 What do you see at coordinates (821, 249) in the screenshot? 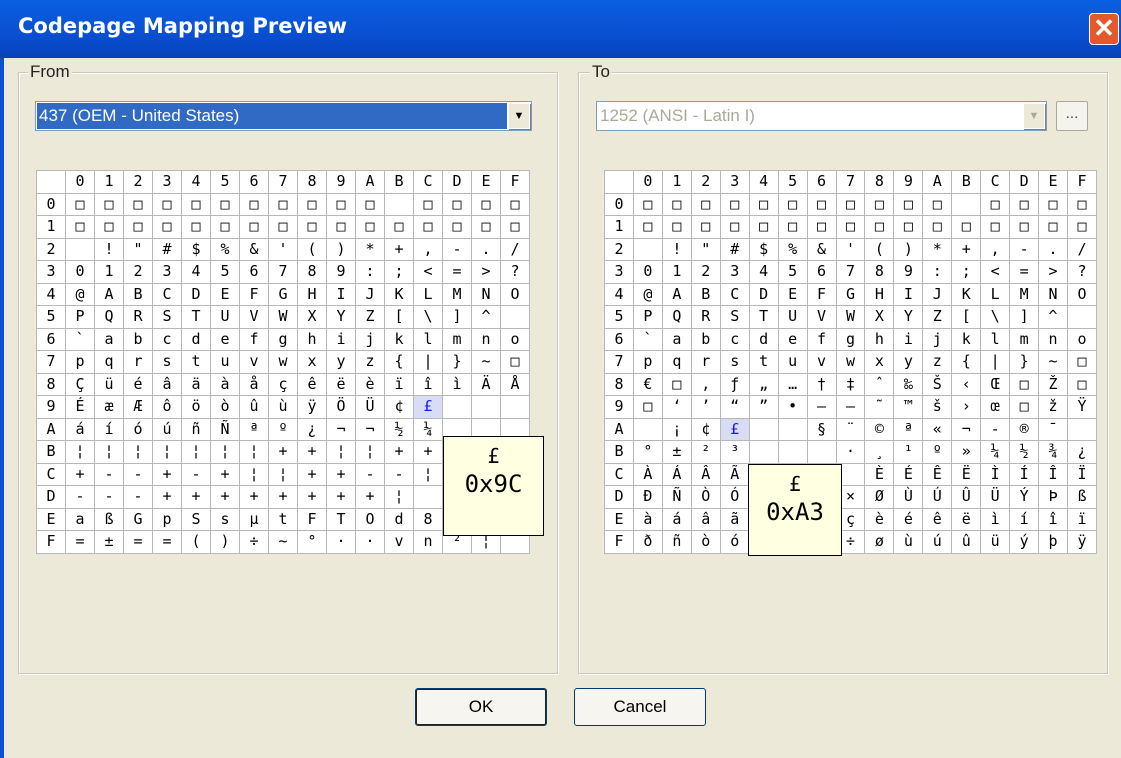
I see `grid-char-cell: &` at bounding box center [821, 249].